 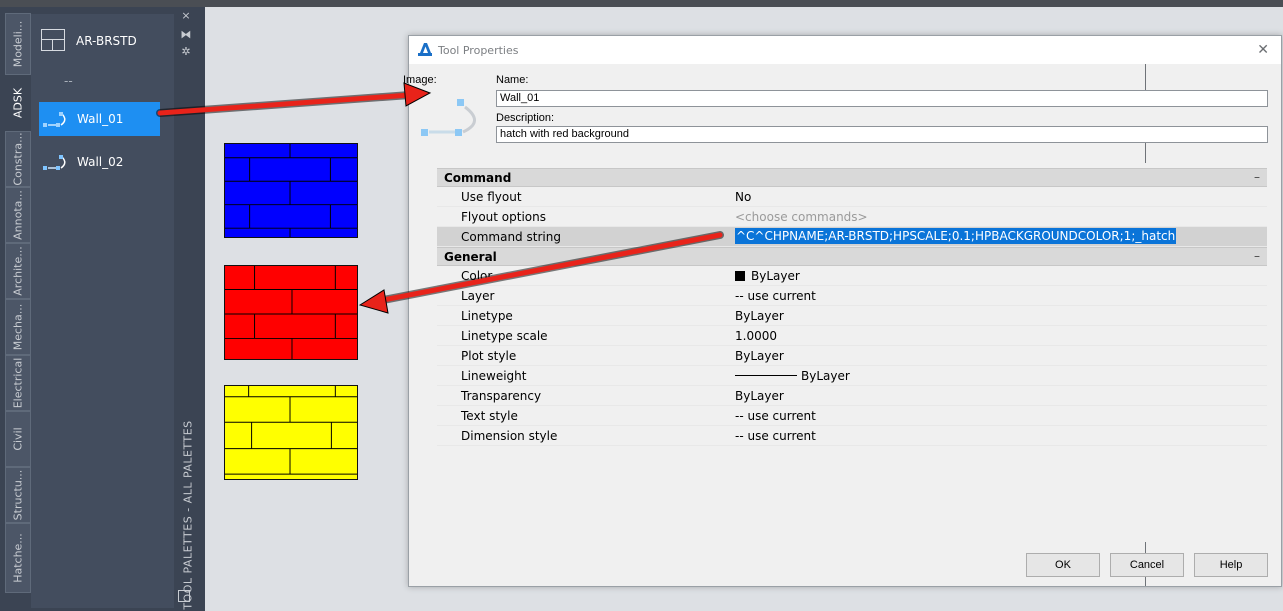 I want to click on arrow-command-to-swatch, so click(x=541, y=272).